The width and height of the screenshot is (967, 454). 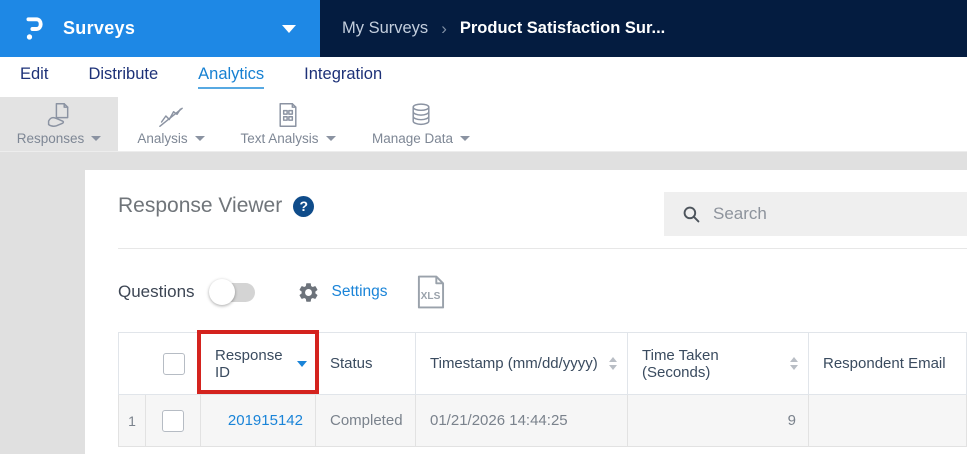 What do you see at coordinates (385, 28) in the screenshot?
I see `breadcrumb-my-surveys: My Surveys` at bounding box center [385, 28].